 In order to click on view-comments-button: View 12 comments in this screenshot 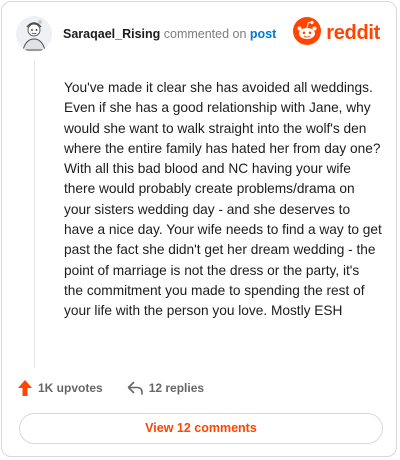, I will do `click(201, 428)`.